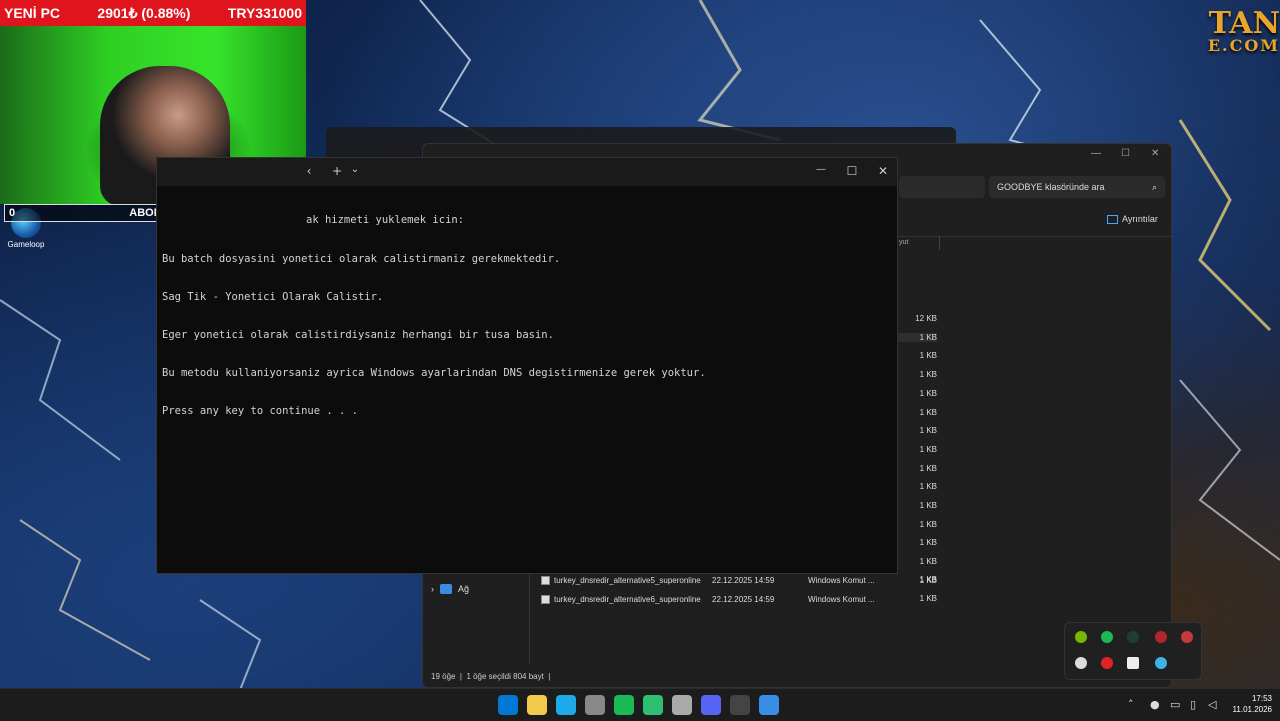 The height and width of the screenshot is (721, 1280). Describe the element at coordinates (711, 705) in the screenshot. I see `discord-icon` at that location.